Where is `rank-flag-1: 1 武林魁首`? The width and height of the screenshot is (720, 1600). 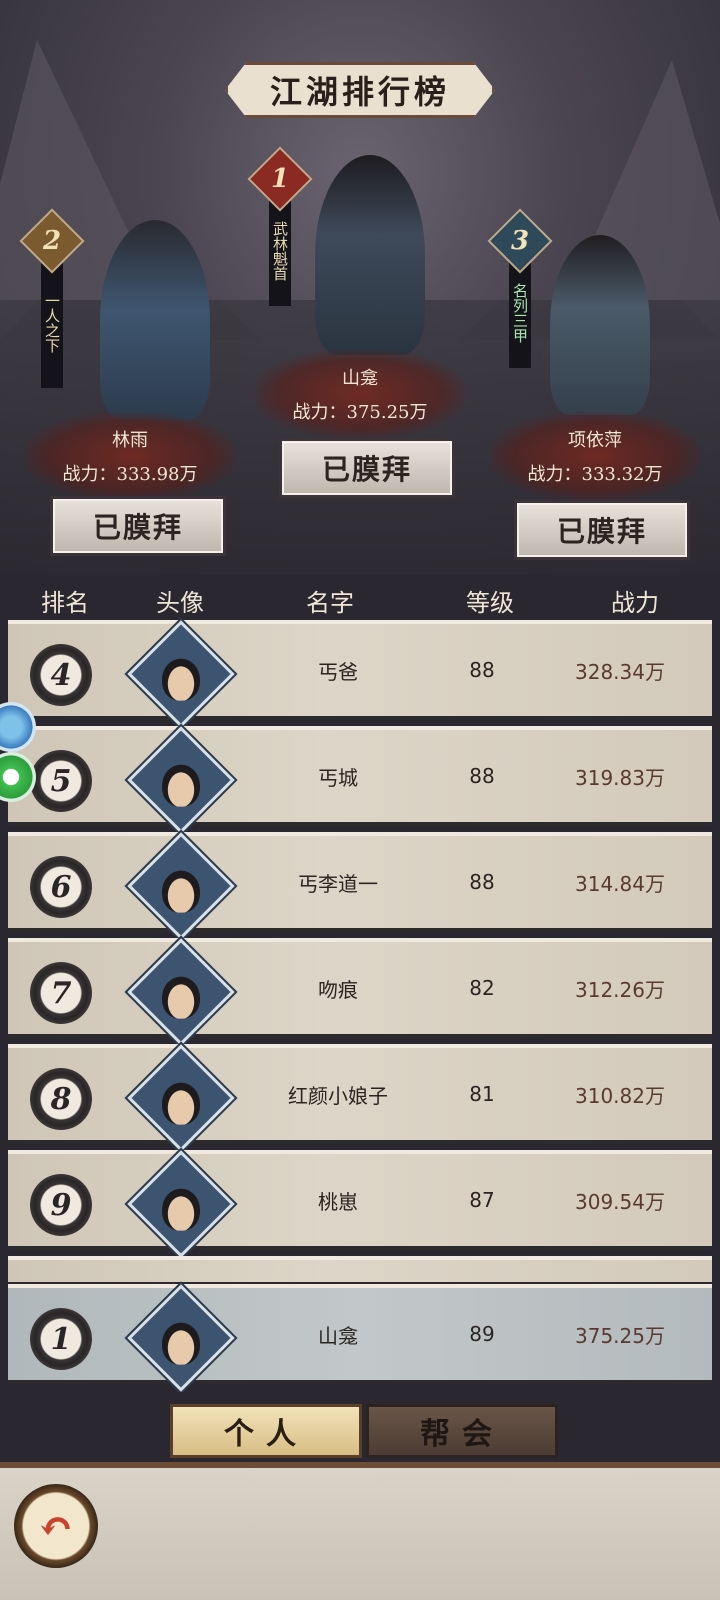 rank-flag-1: 1 武林魁首 is located at coordinates (280, 226).